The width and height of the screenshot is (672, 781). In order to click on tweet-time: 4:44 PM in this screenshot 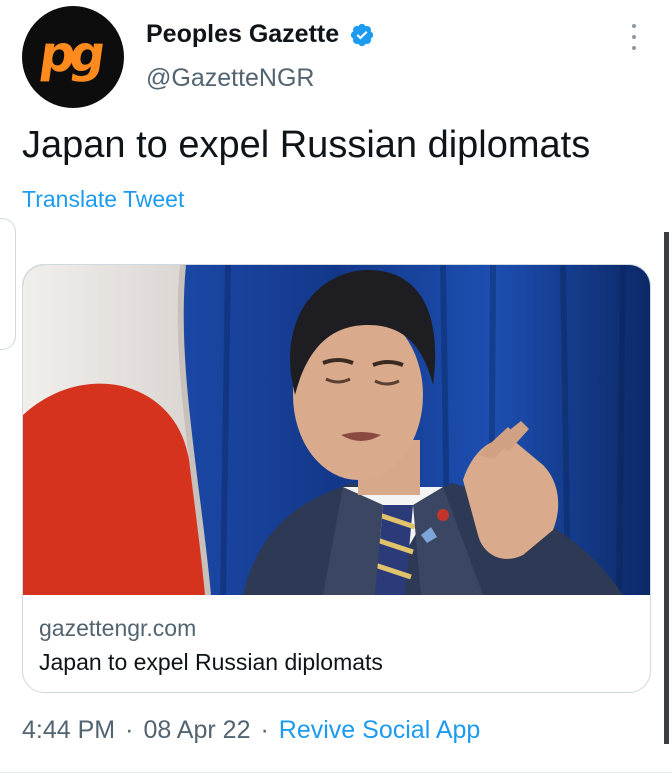, I will do `click(68, 730)`.